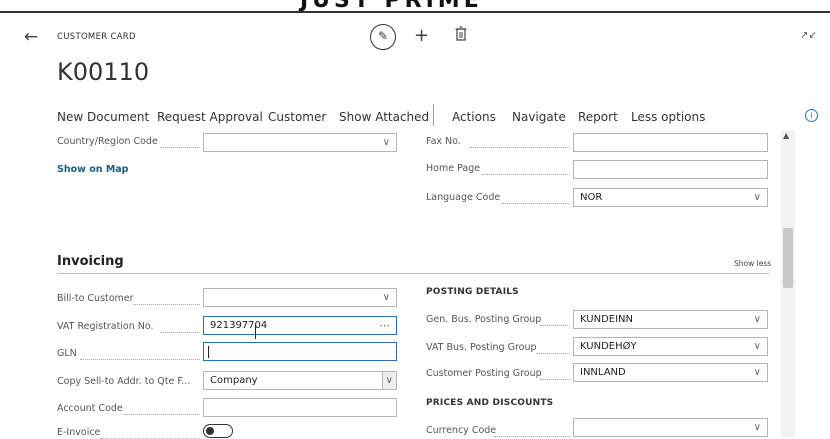 The width and height of the screenshot is (830, 439). What do you see at coordinates (484, 373) in the screenshot?
I see `customer-posting-group-label: Customer Posting Group` at bounding box center [484, 373].